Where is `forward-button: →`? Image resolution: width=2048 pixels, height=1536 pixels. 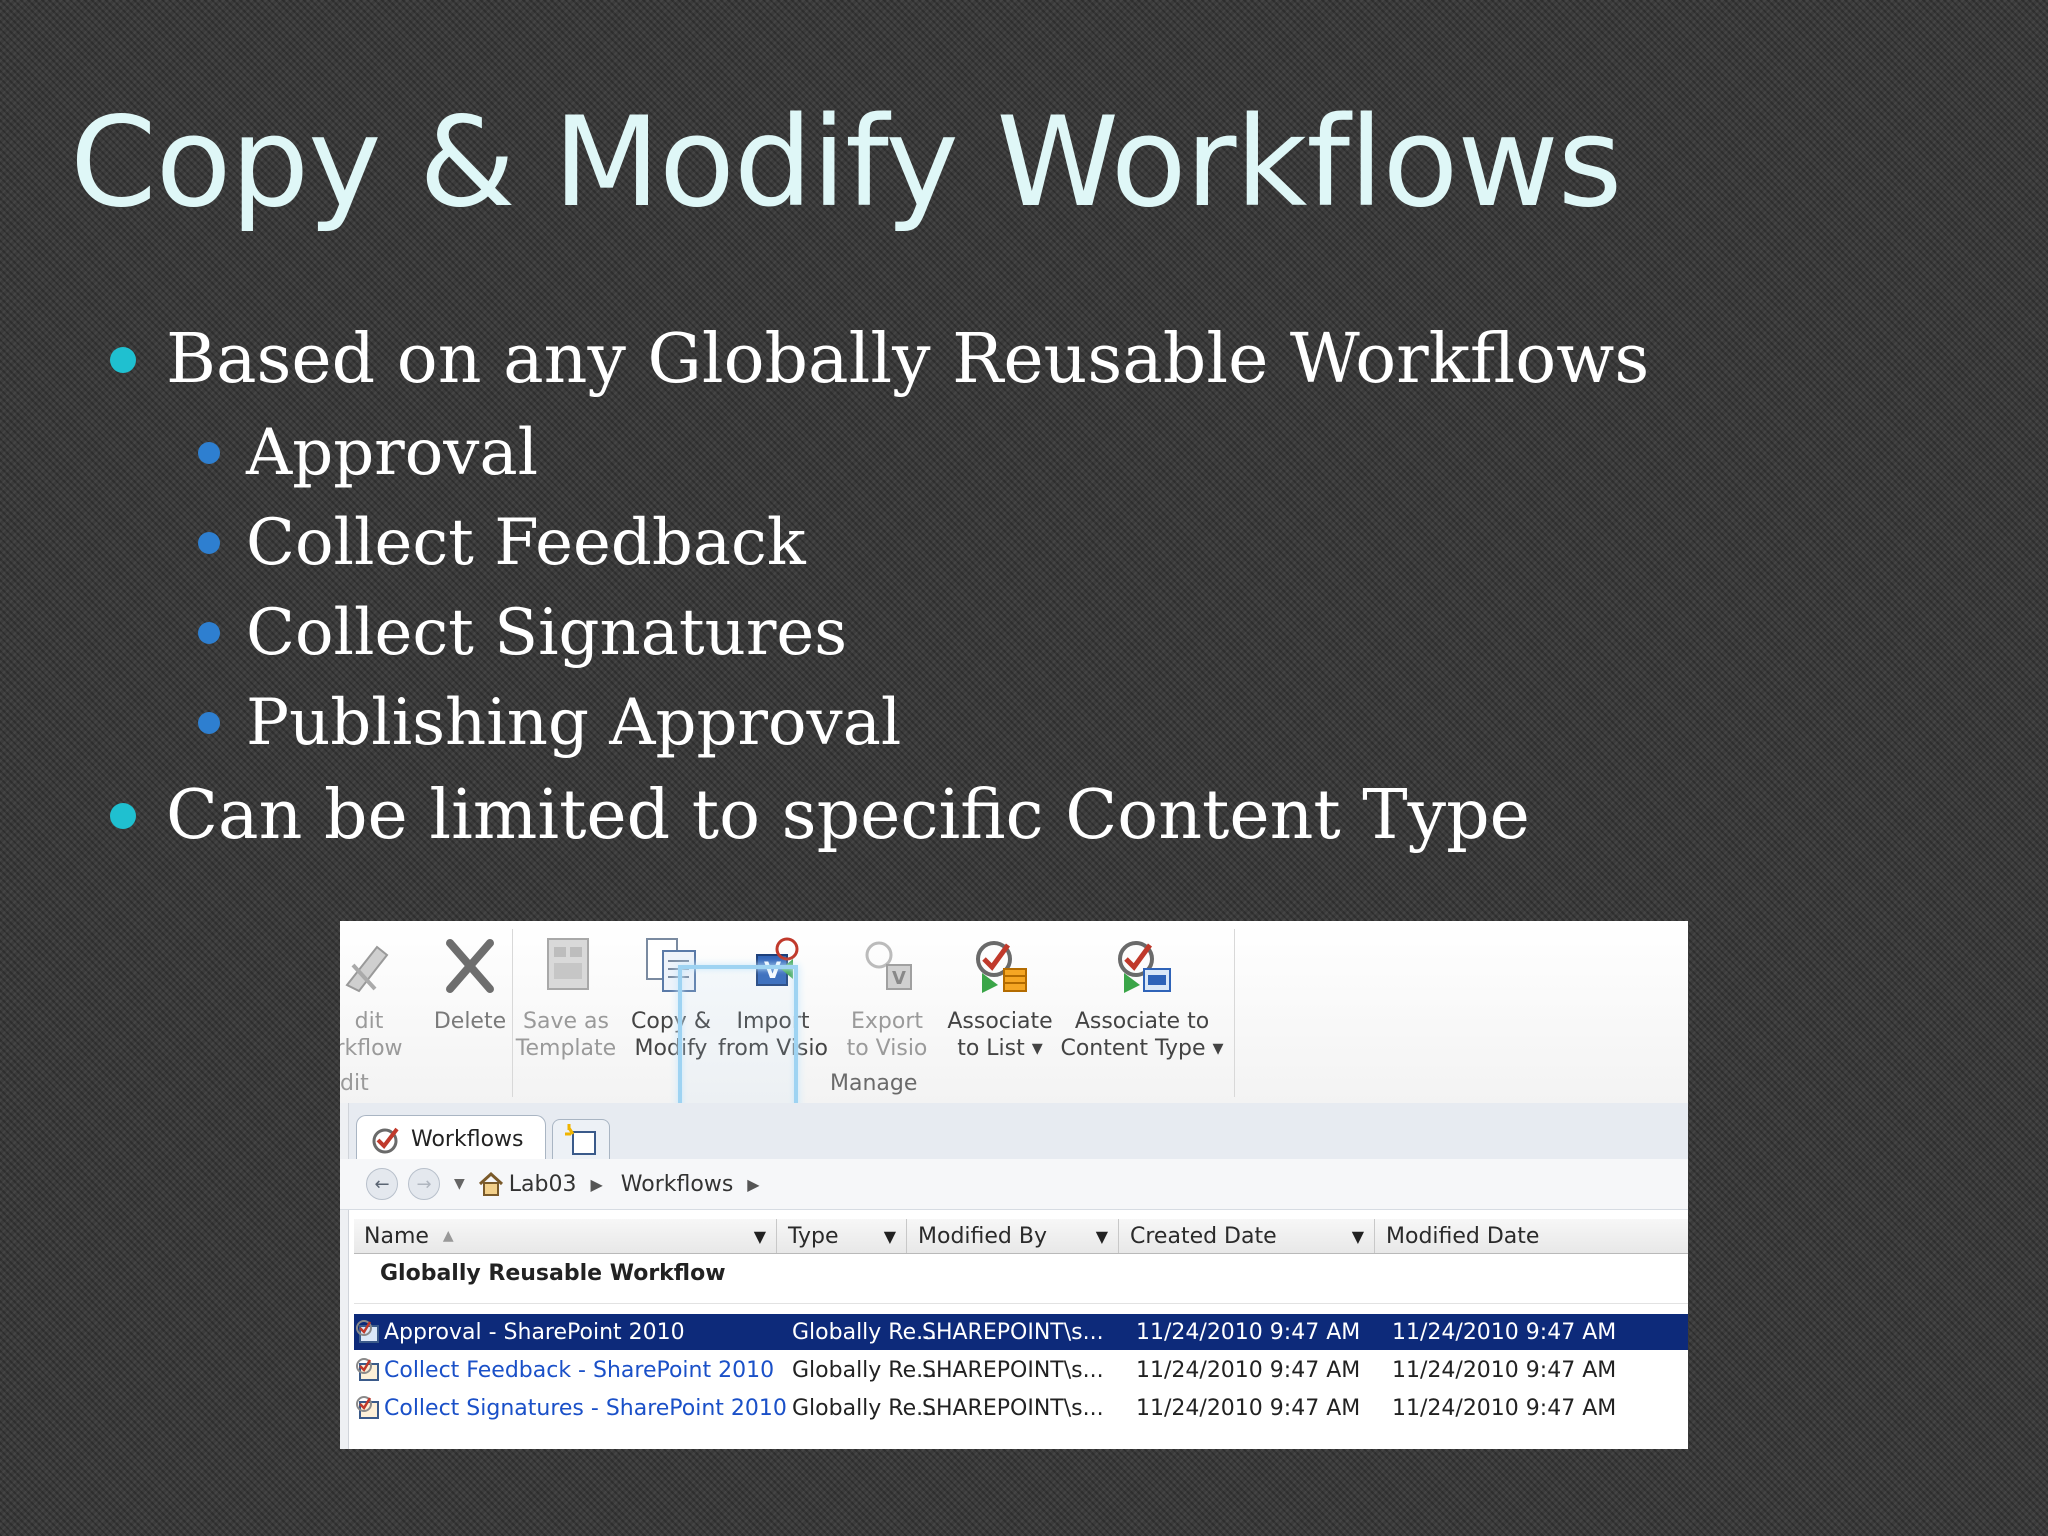
forward-button: → is located at coordinates (424, 1184).